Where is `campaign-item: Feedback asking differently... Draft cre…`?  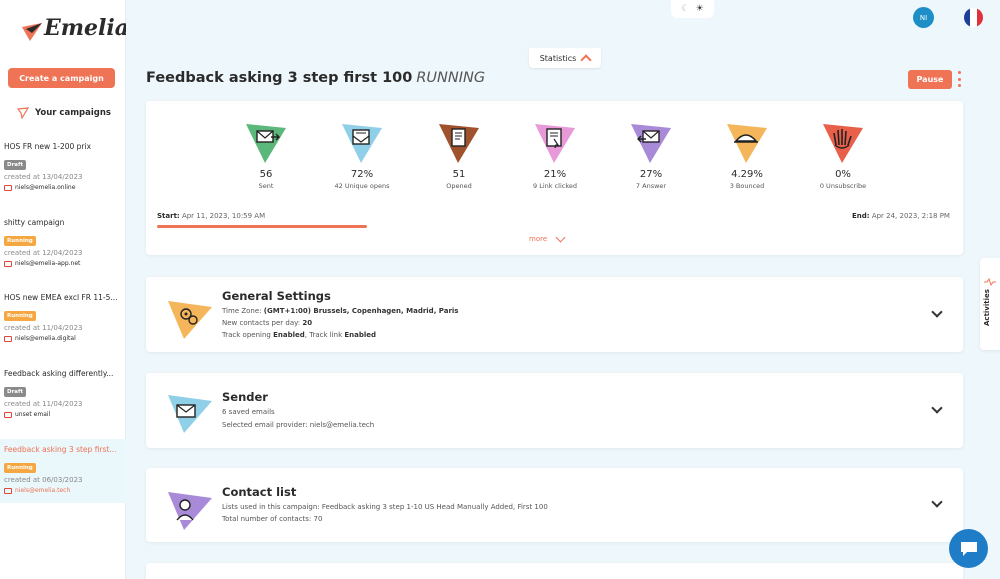
campaign-item: Feedback asking differently... Draft cre… is located at coordinates (63, 399).